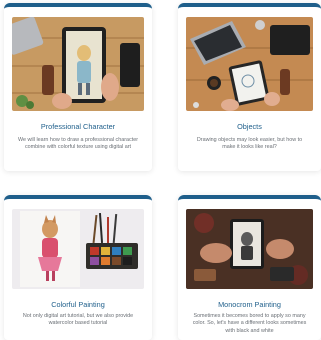  I want to click on card-title: Objects, so click(249, 126).